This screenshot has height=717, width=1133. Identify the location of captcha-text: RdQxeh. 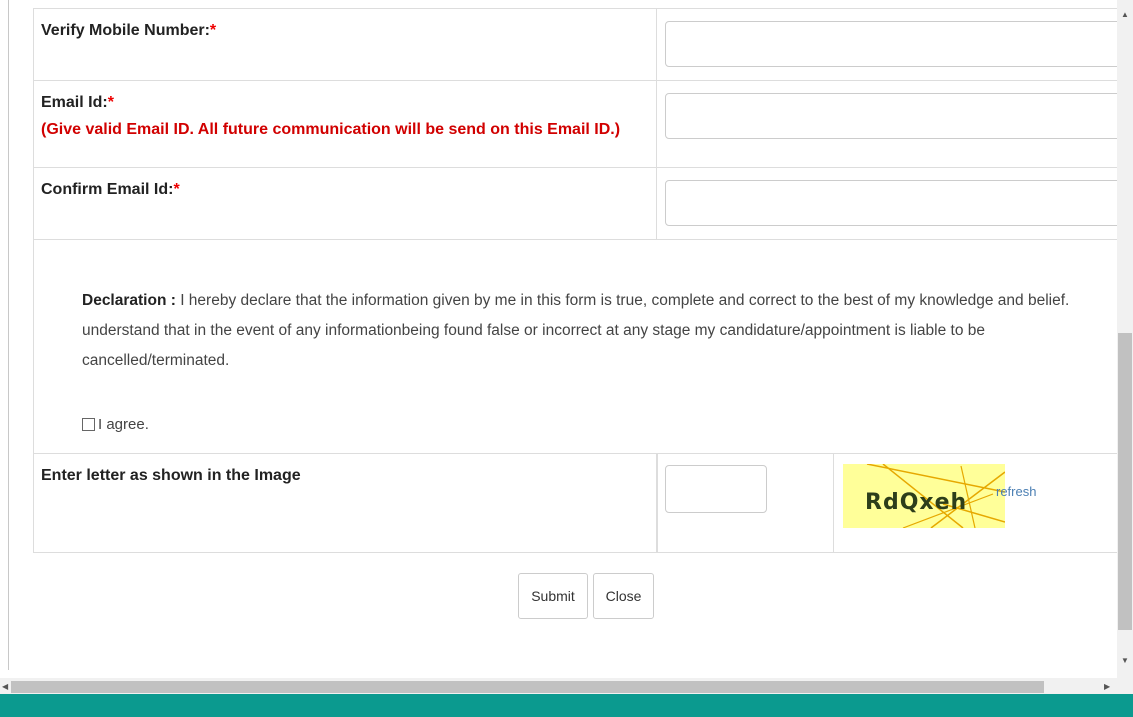
(916, 502).